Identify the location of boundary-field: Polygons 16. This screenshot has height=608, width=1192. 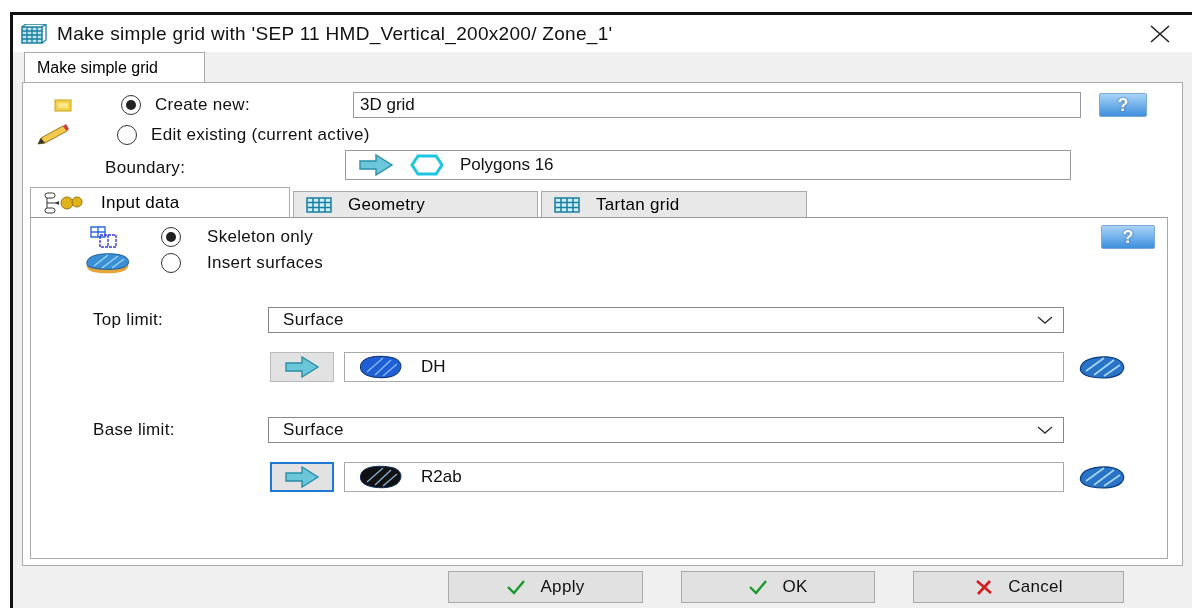
(708, 165).